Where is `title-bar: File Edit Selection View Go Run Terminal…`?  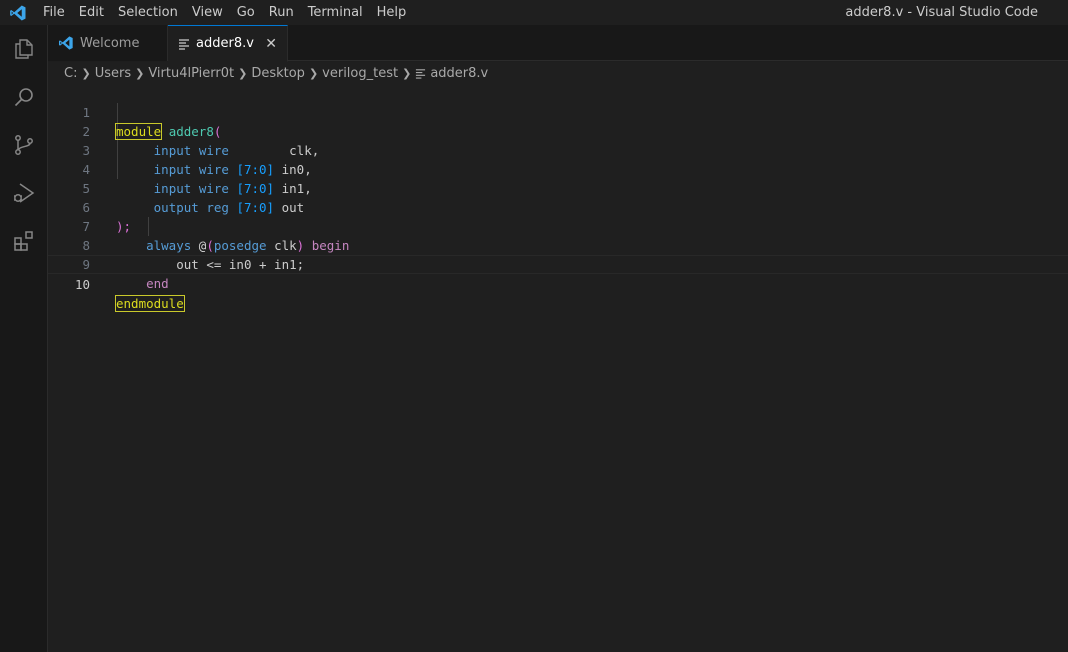 title-bar: File Edit Selection View Go Run Terminal… is located at coordinates (534, 12).